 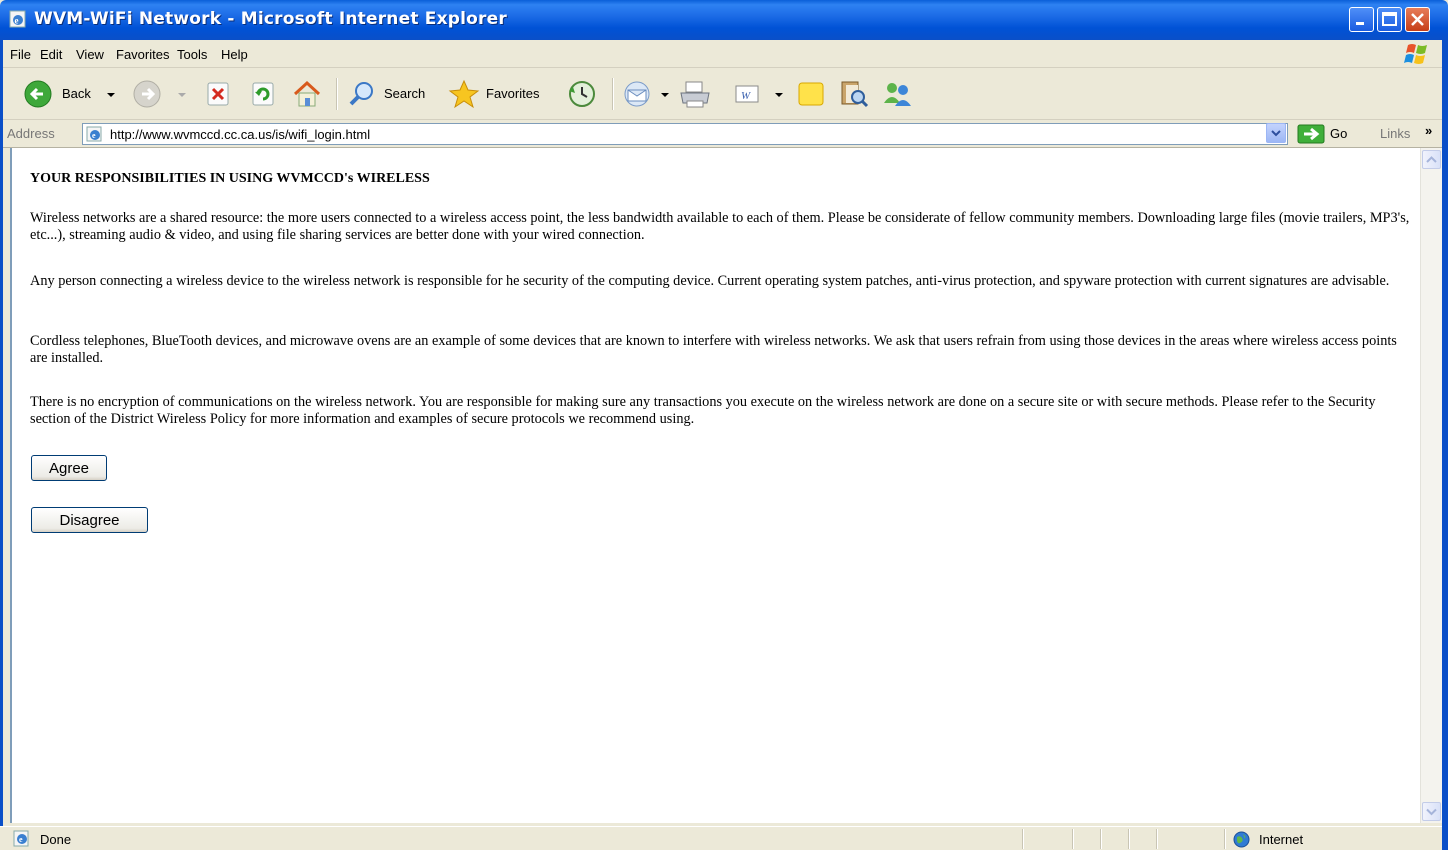 I want to click on refresh-icon, so click(x=263, y=94).